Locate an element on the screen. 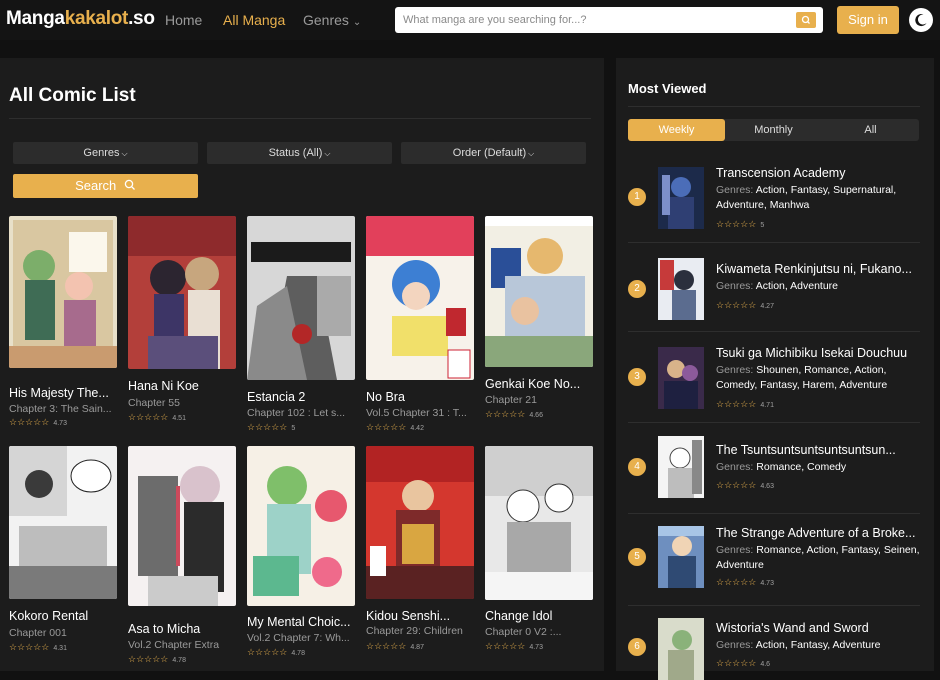 The height and width of the screenshot is (680, 940). rating-value: 4.6 is located at coordinates (765, 664).